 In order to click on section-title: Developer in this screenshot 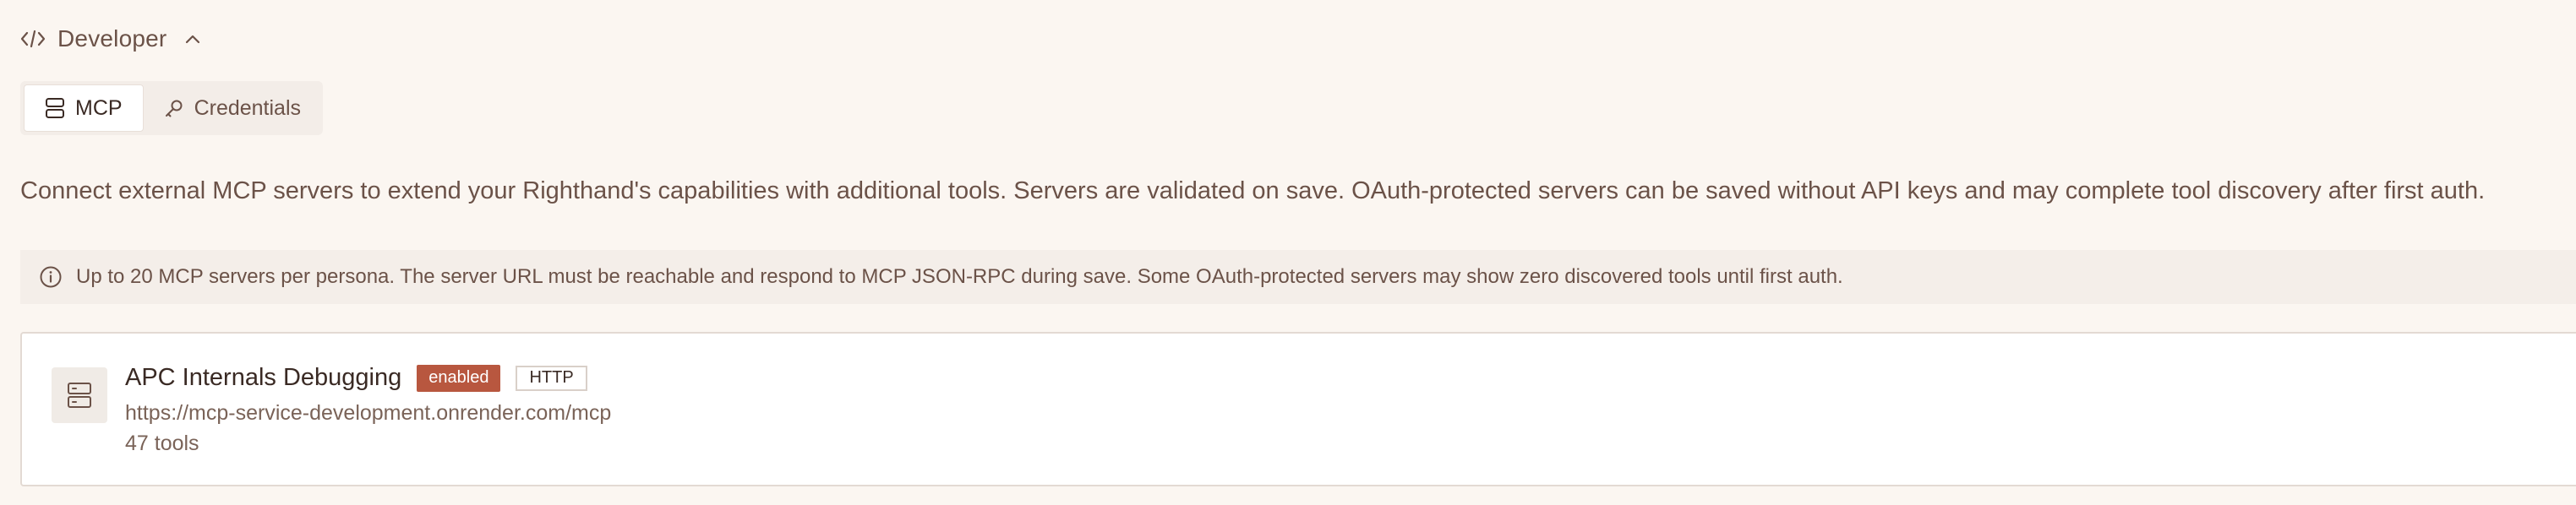, I will do `click(112, 38)`.